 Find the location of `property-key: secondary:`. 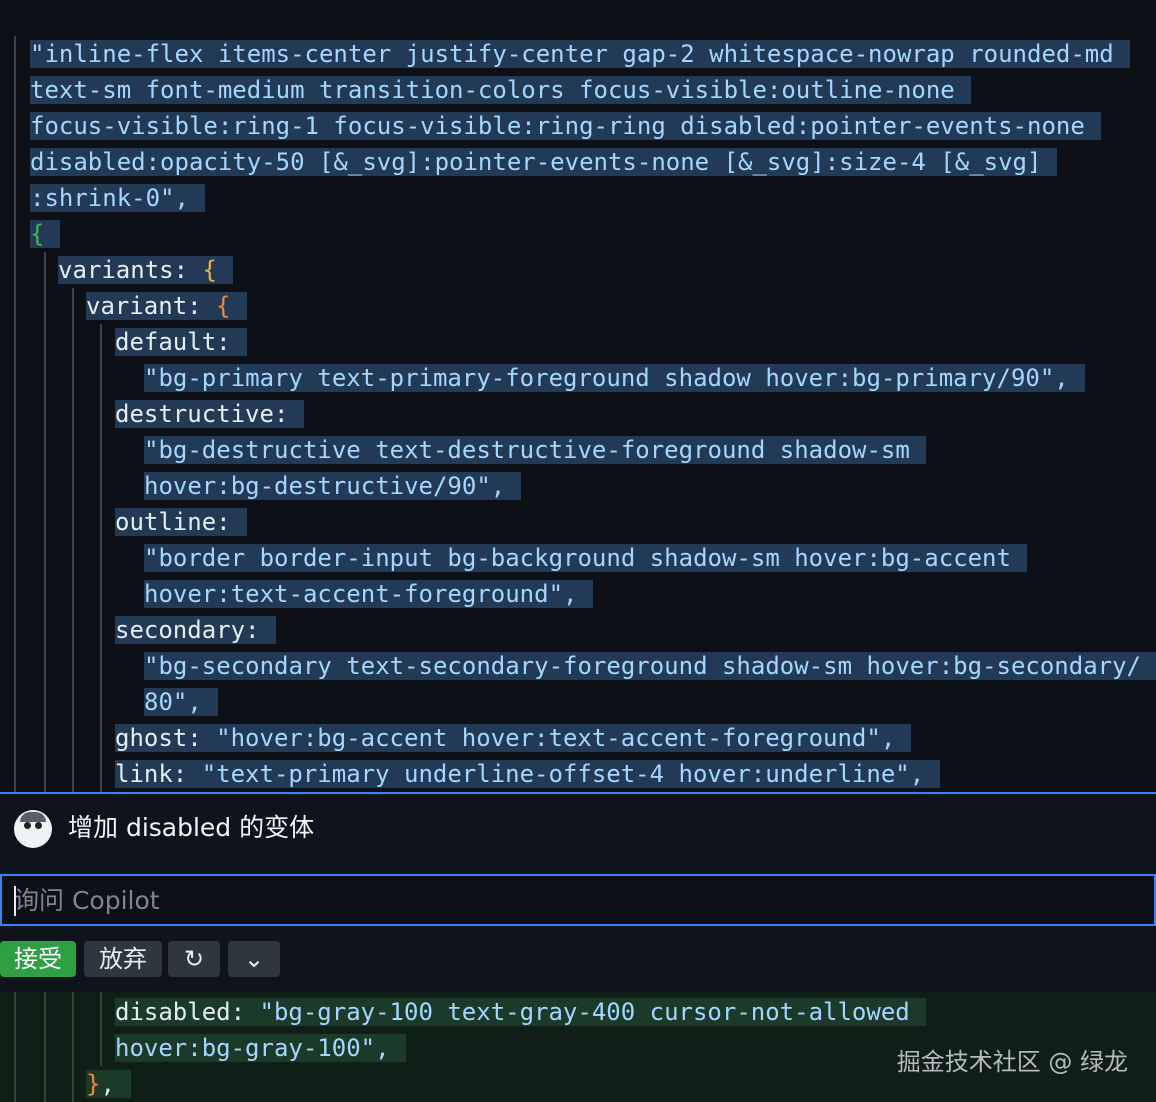

property-key: secondary: is located at coordinates (195, 630).